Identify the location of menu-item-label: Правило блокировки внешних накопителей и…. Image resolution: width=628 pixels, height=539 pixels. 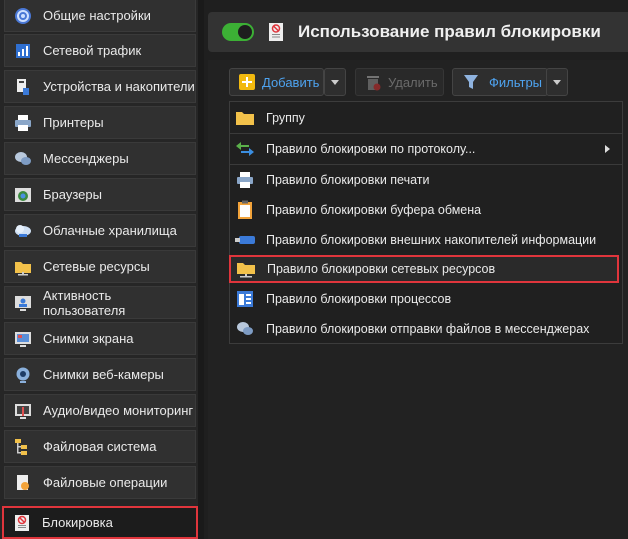
(431, 240).